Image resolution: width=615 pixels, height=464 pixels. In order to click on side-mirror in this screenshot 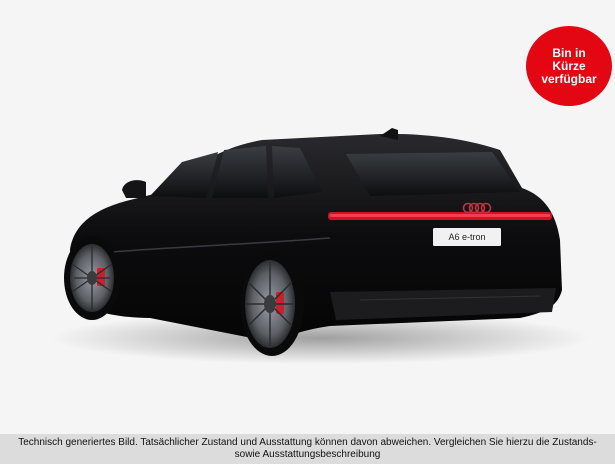, I will do `click(134, 189)`.